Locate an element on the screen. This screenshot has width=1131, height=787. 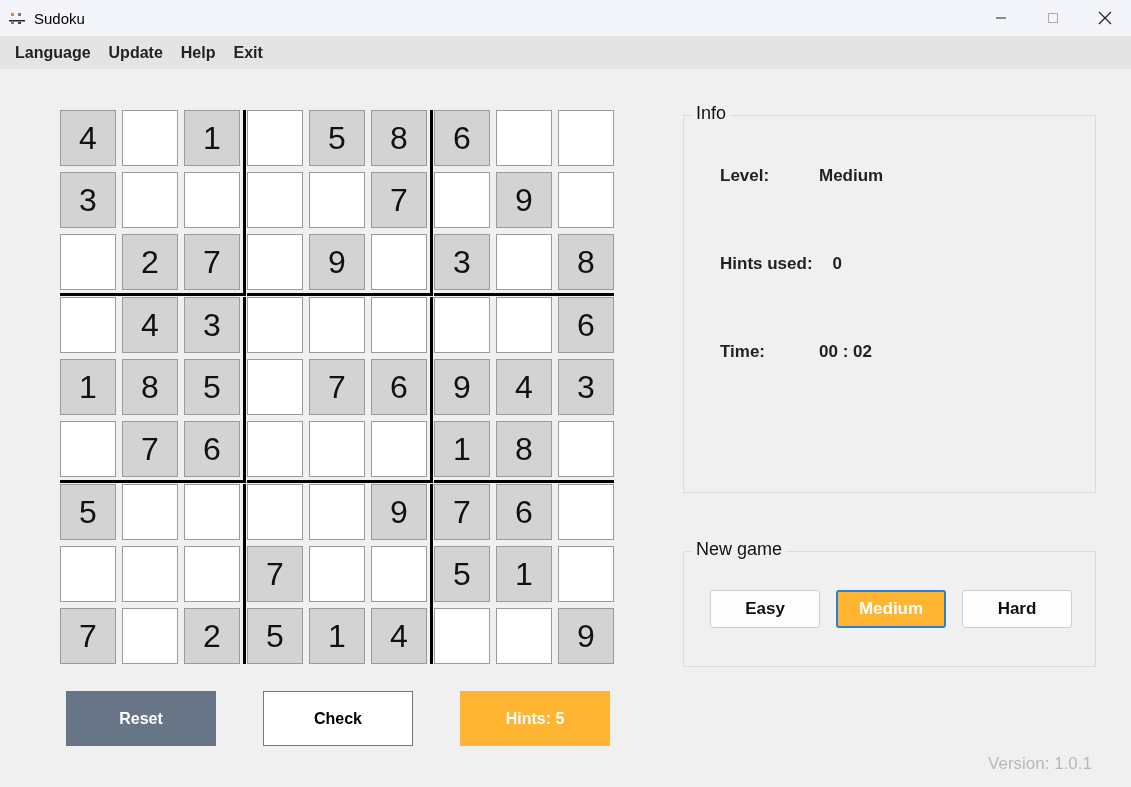
info-label: Time: is located at coordinates (743, 352).